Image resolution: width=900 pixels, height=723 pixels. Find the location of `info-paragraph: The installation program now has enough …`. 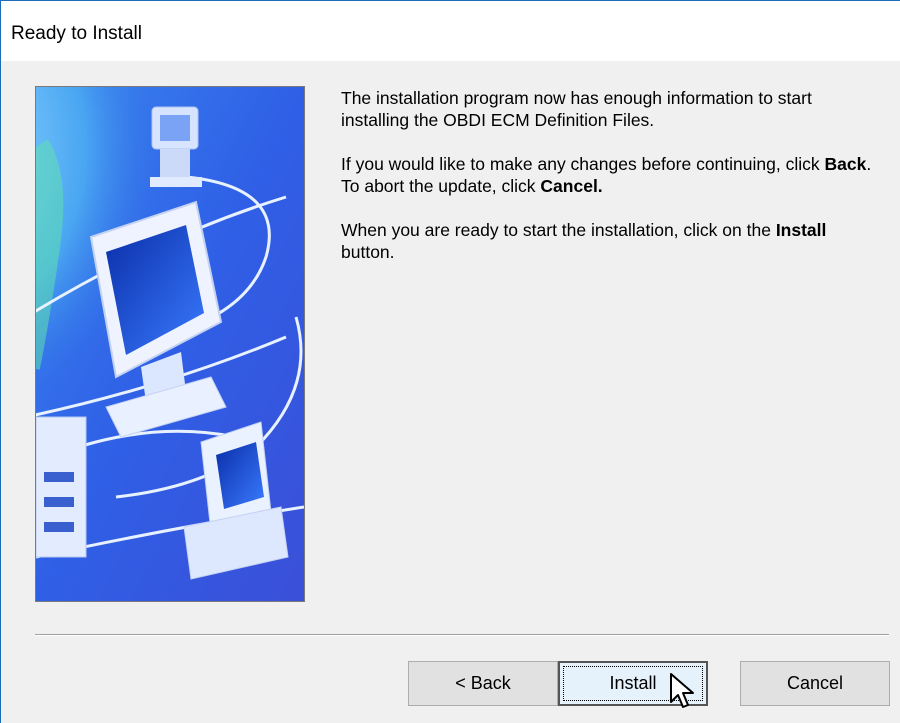

info-paragraph: The installation program now has enough … is located at coordinates (576, 109).